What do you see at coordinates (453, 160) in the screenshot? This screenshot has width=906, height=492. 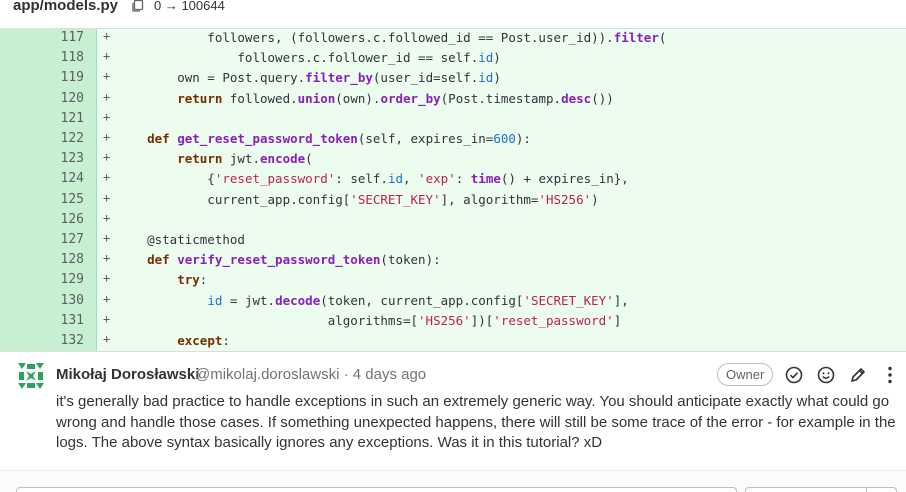 I see `diff-line: 123 + return jwt.encode(` at bounding box center [453, 160].